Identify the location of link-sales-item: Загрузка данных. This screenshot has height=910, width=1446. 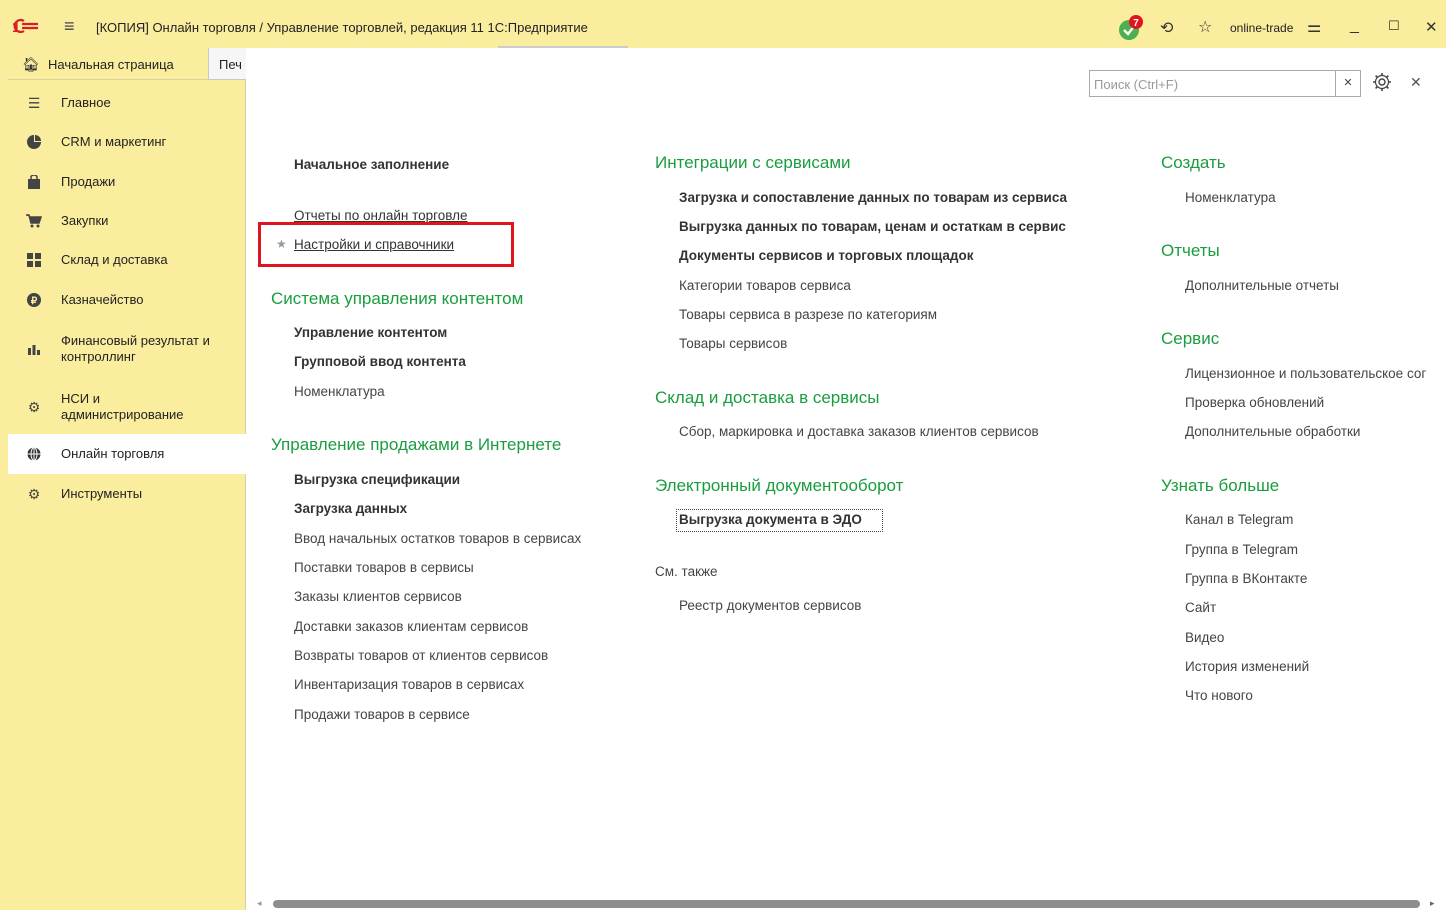
(350, 508).